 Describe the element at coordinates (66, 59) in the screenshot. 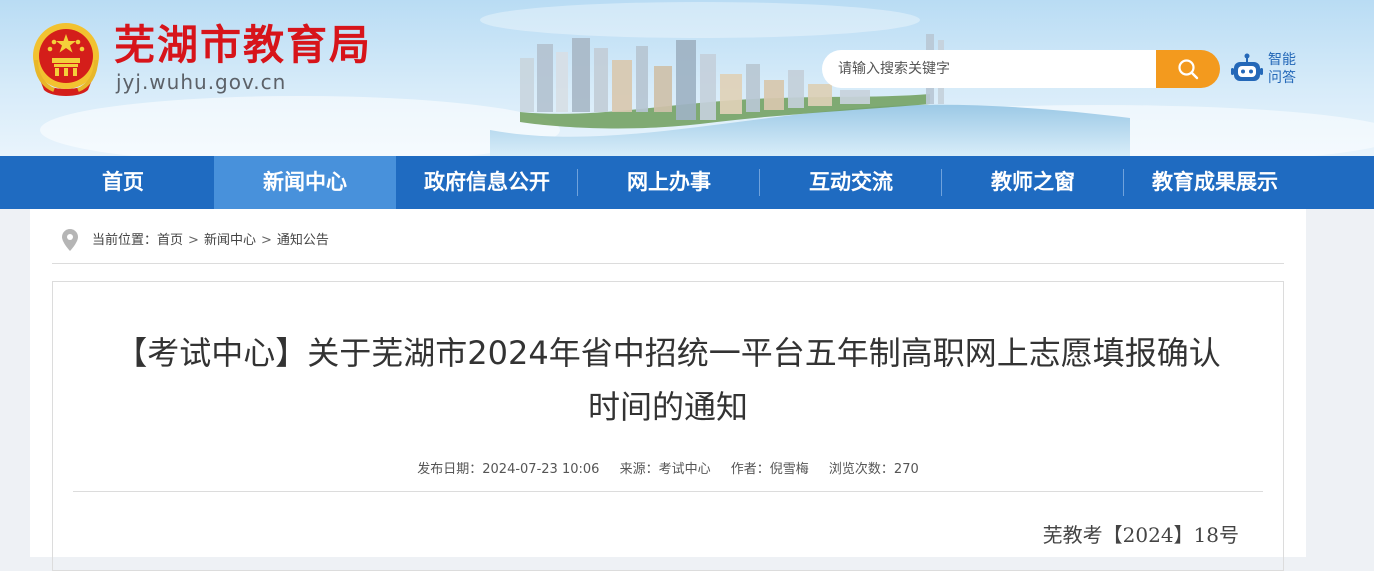

I see `national-emblem-icon` at that location.